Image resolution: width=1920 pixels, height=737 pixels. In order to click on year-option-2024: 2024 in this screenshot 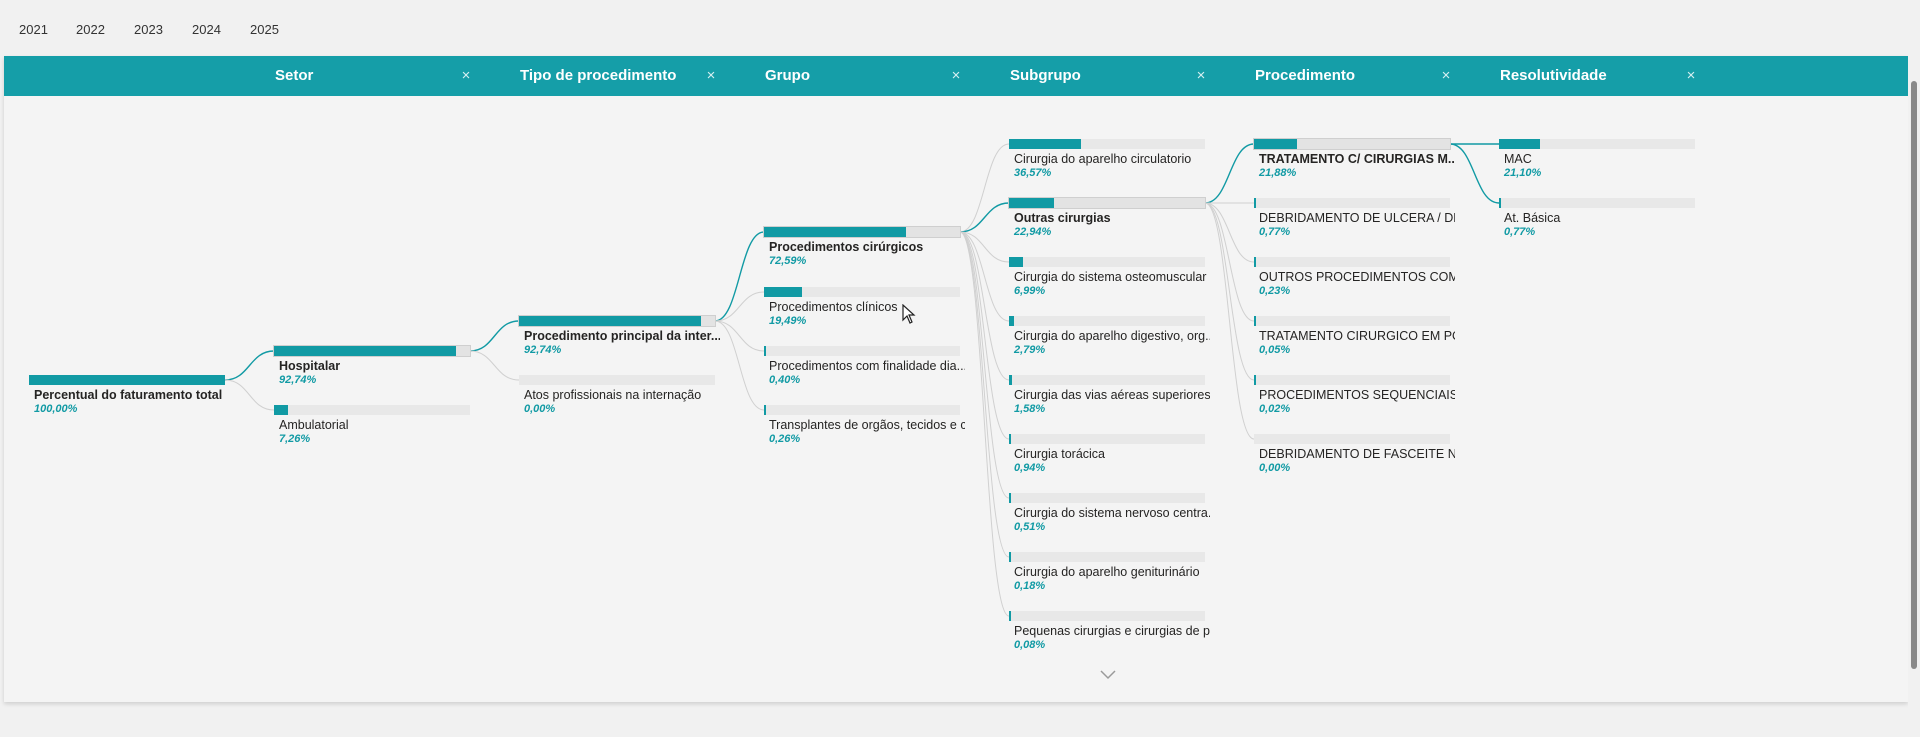, I will do `click(206, 29)`.